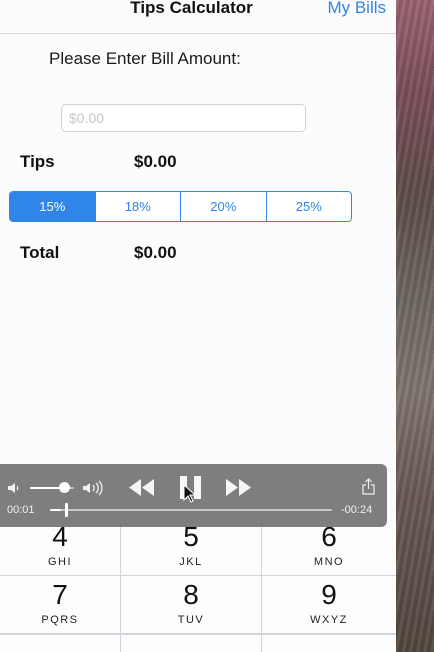  Describe the element at coordinates (329, 562) in the screenshot. I see `key-letters: MNO` at that location.